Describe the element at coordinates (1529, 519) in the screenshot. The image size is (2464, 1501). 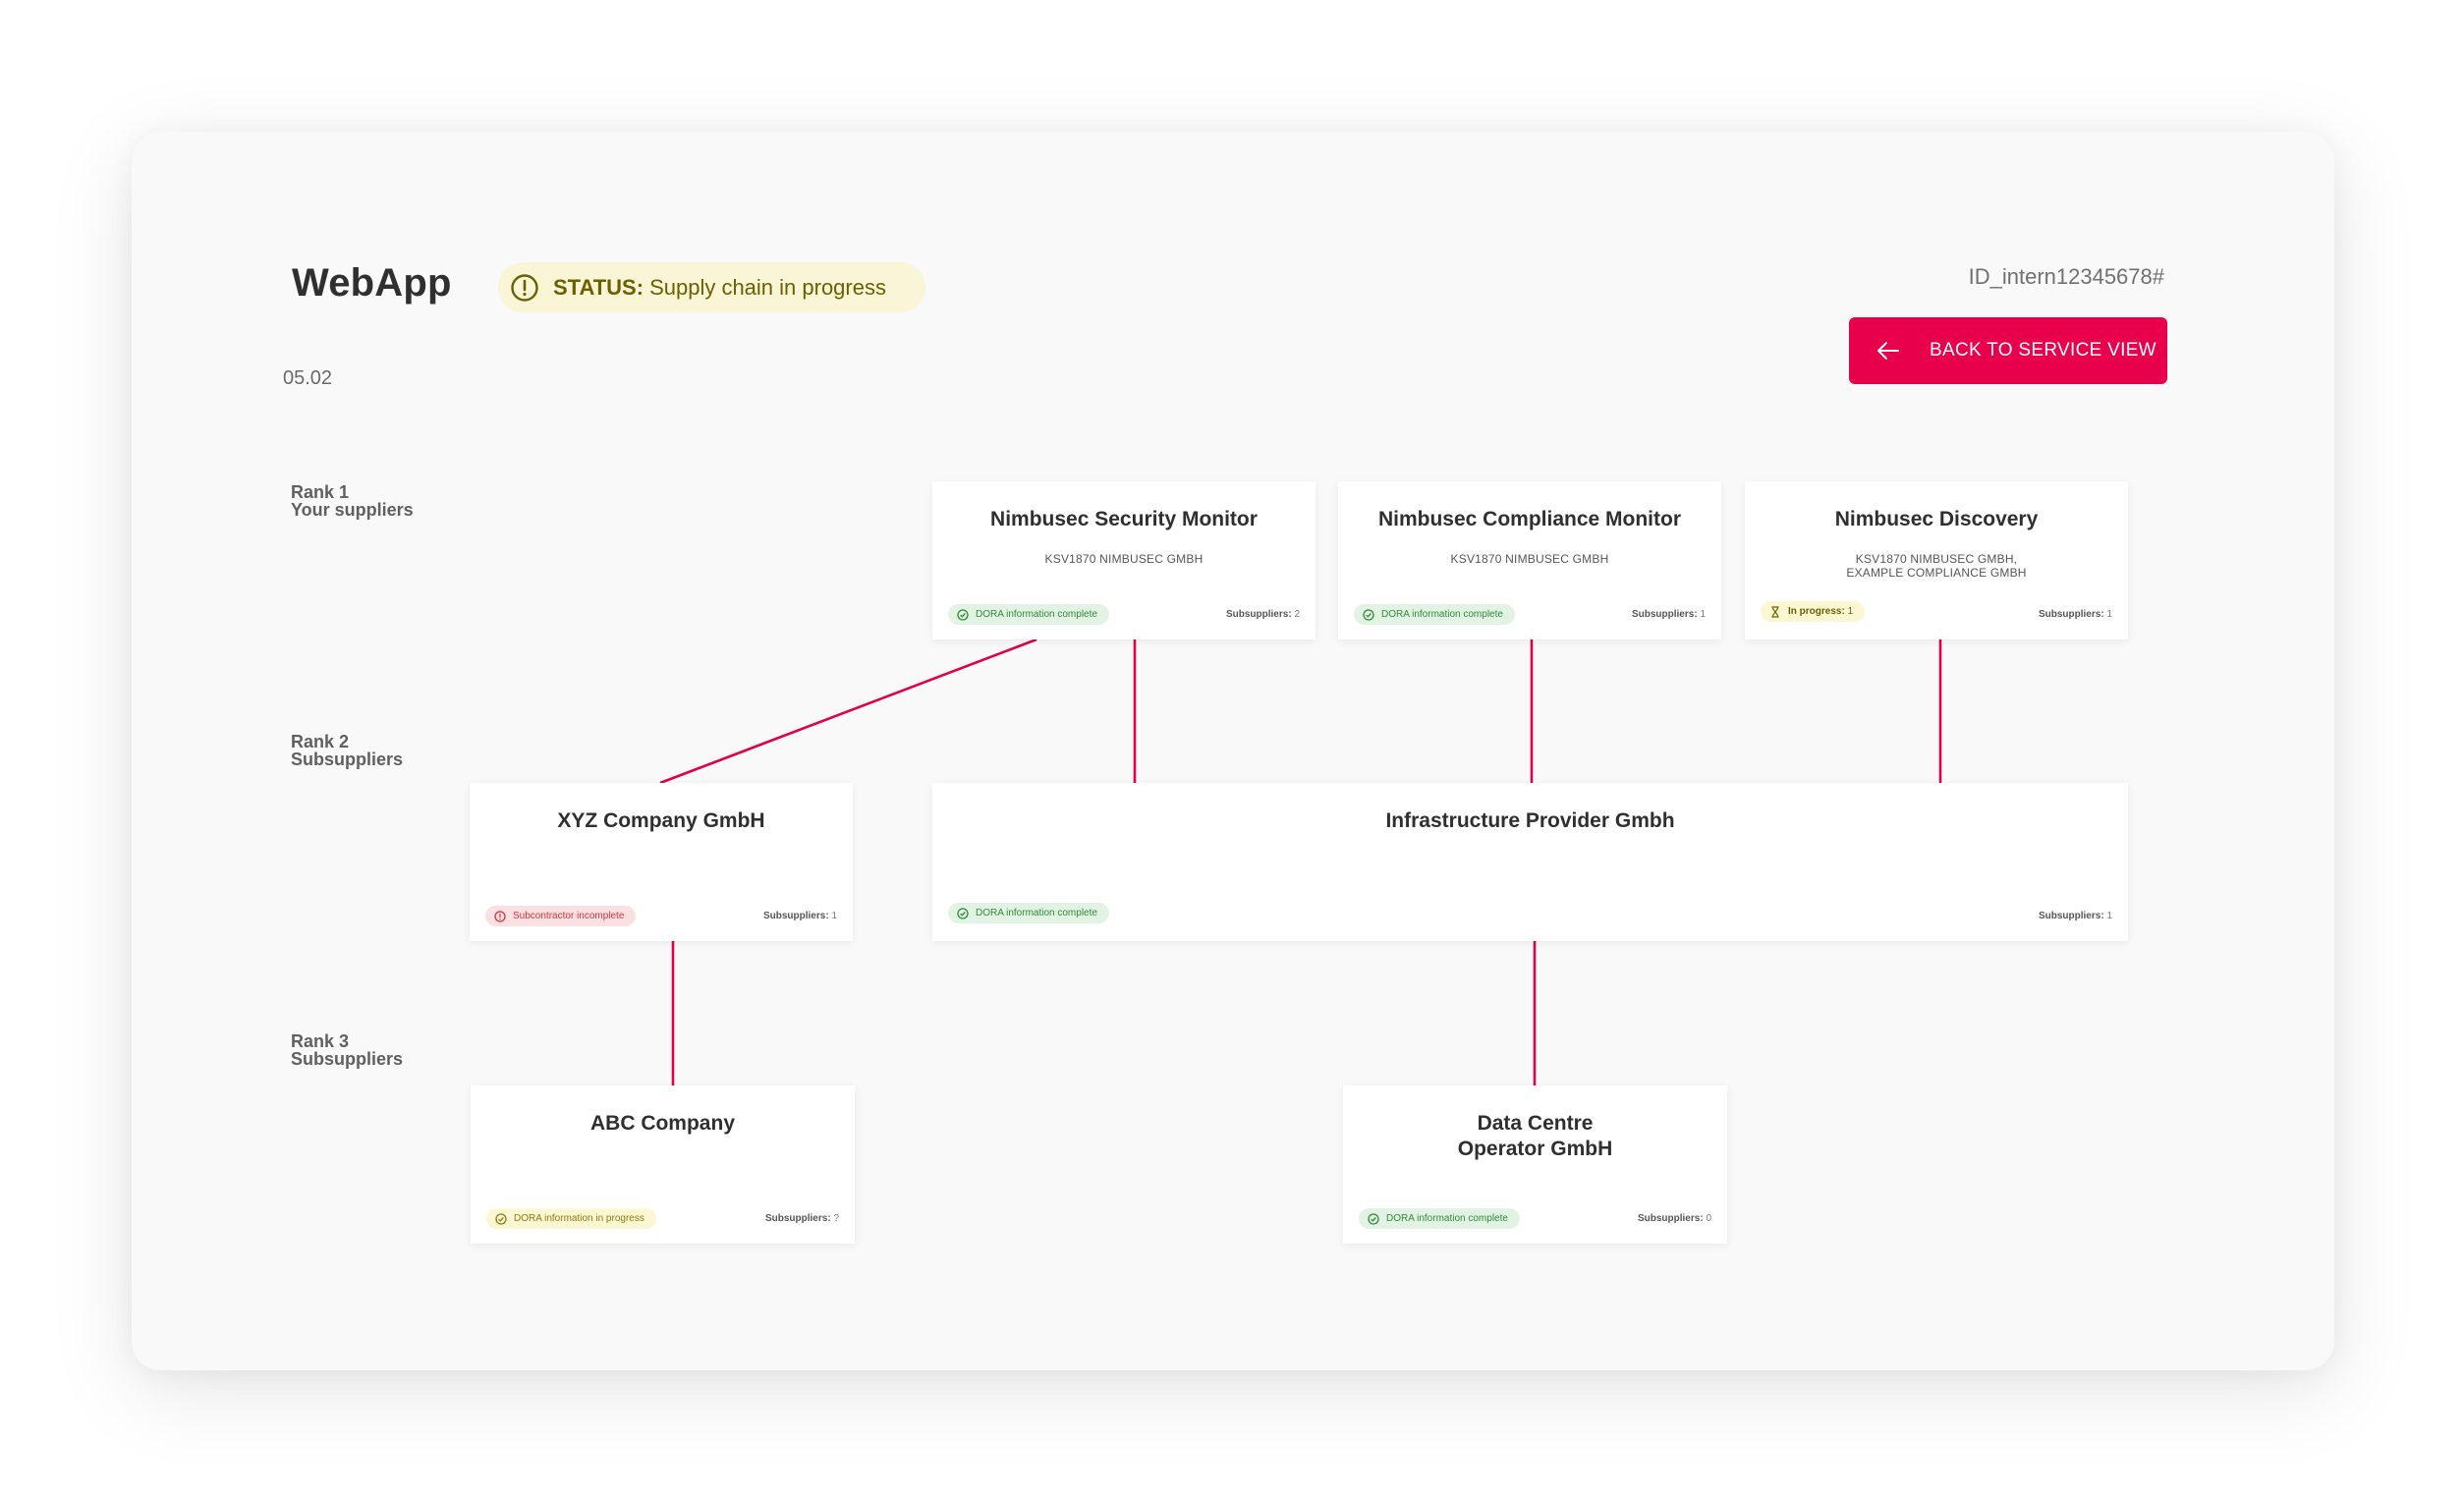
I see `card-title: Nimbusec Compliance Monitor` at that location.